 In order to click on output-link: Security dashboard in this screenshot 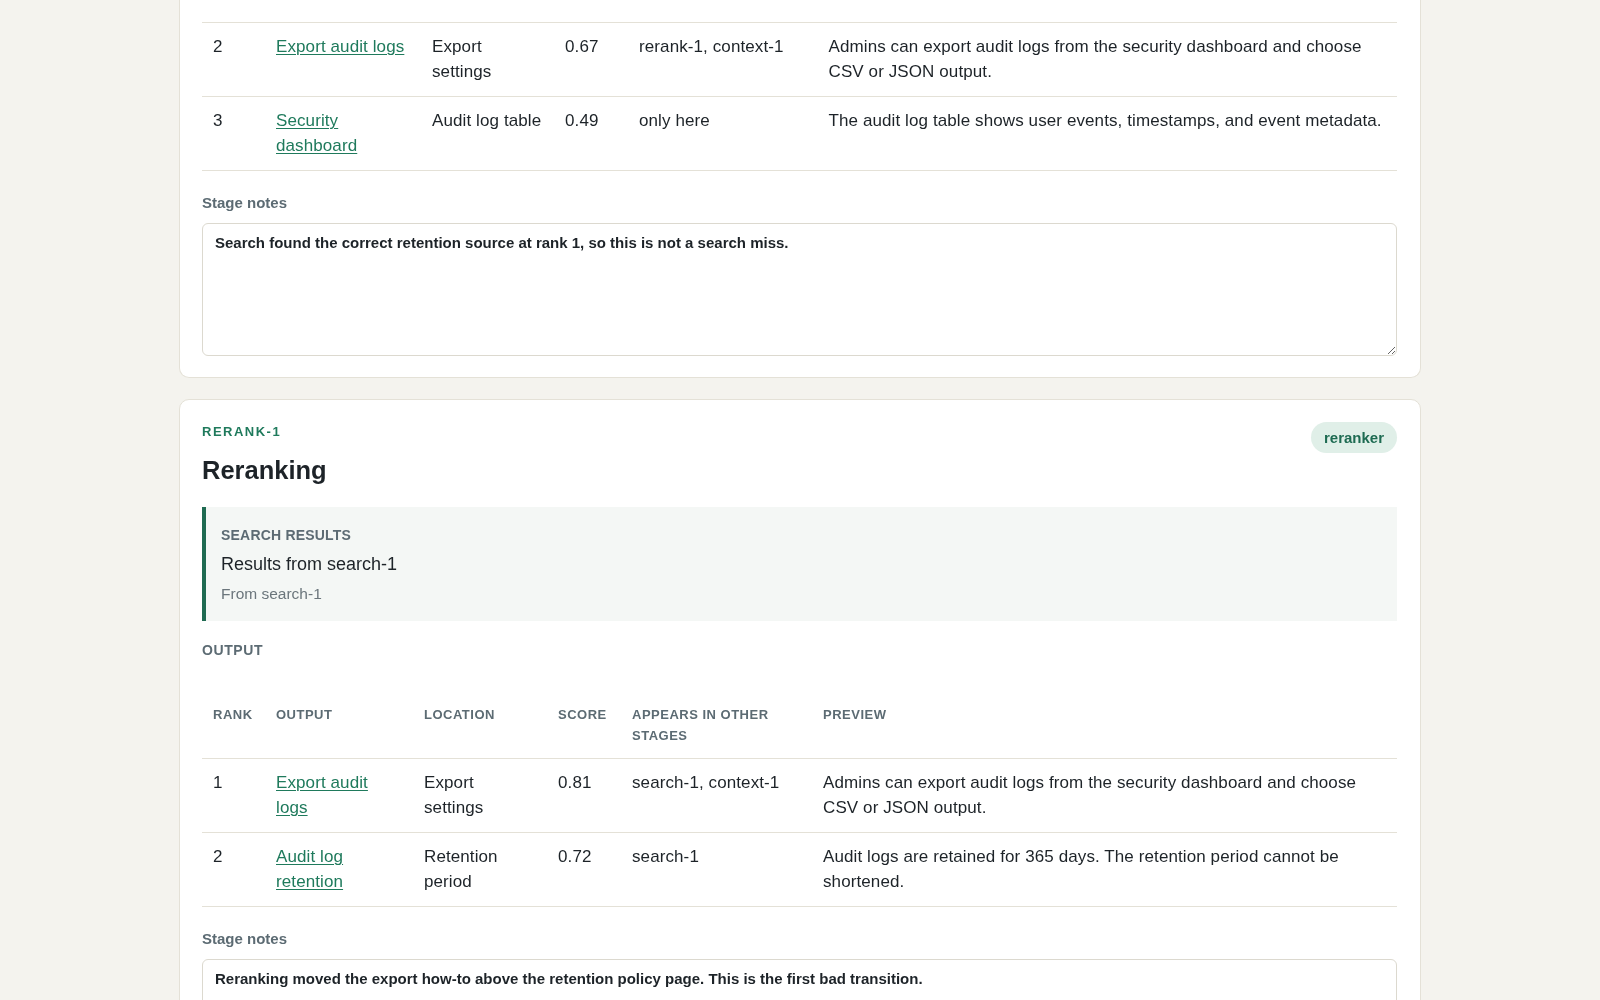, I will do `click(343, 133)`.